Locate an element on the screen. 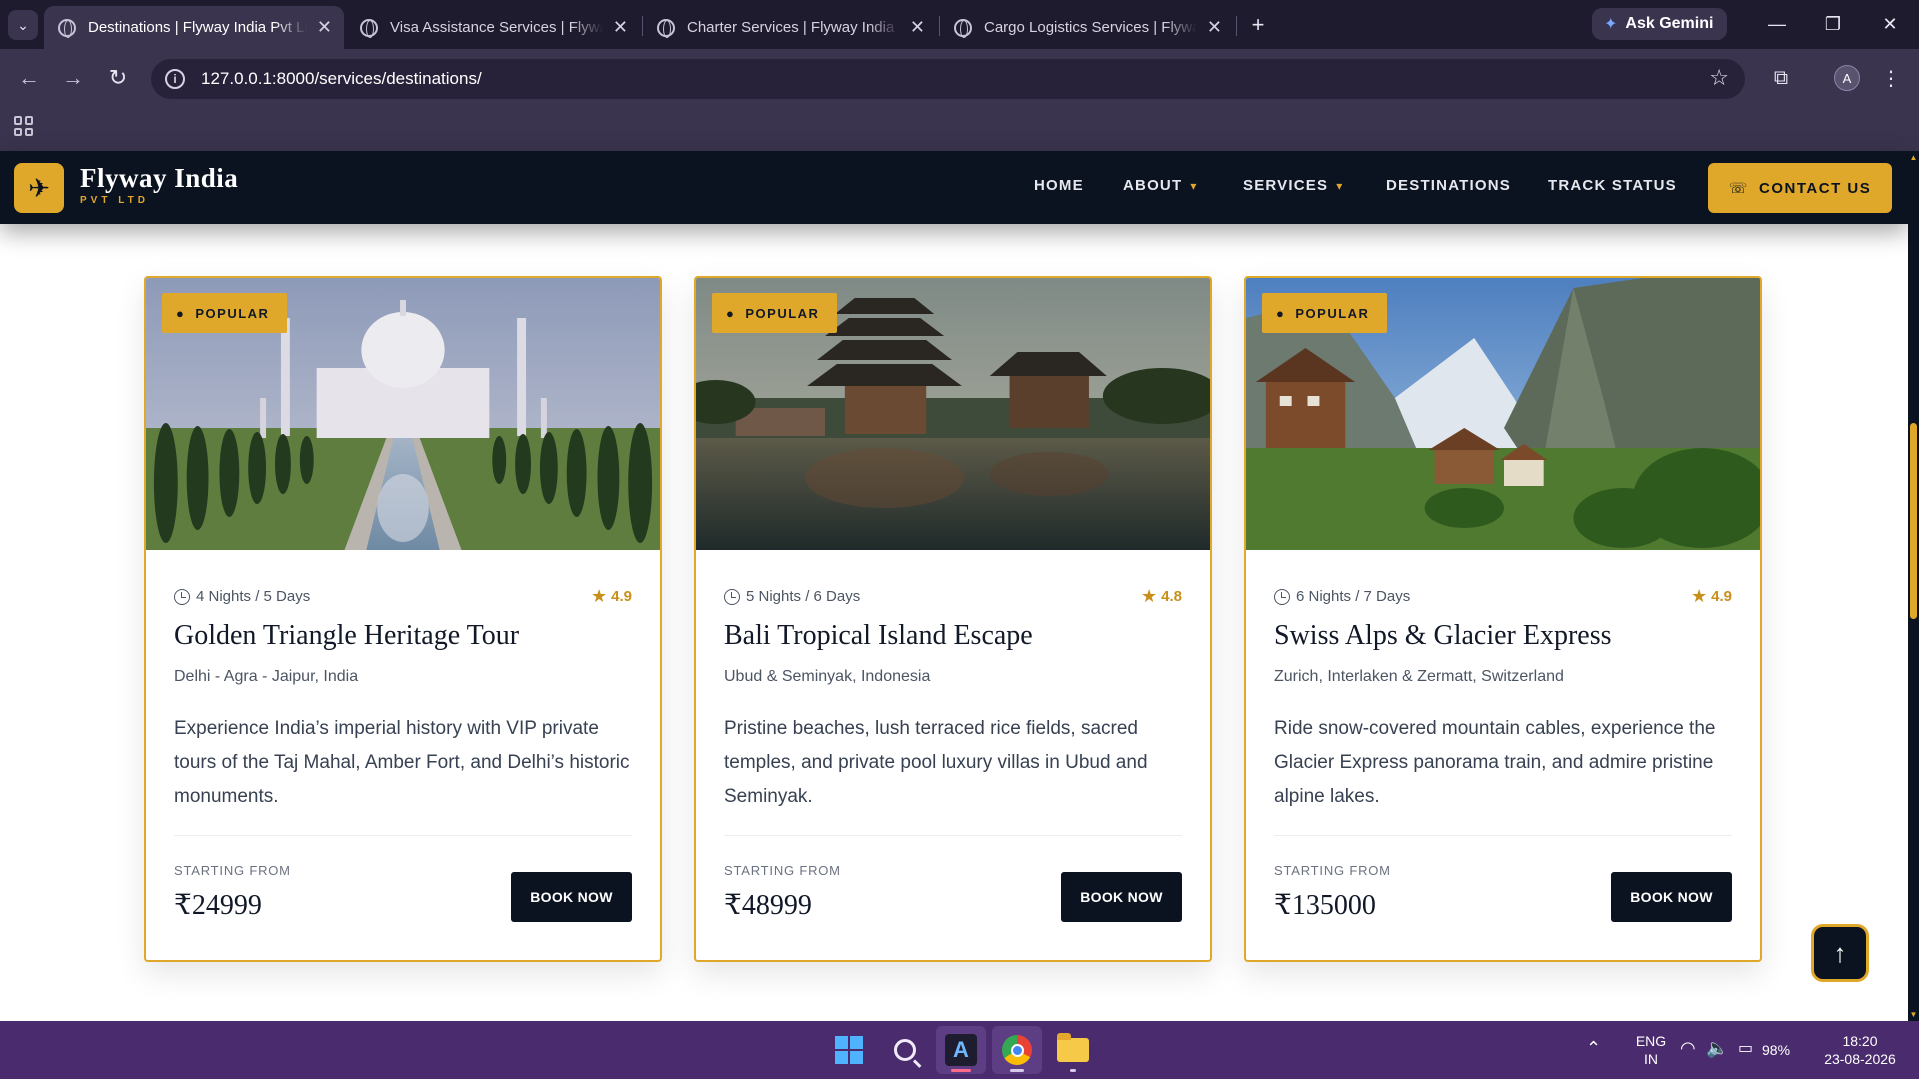  clock-time: 18:20 is located at coordinates (1860, 1041).